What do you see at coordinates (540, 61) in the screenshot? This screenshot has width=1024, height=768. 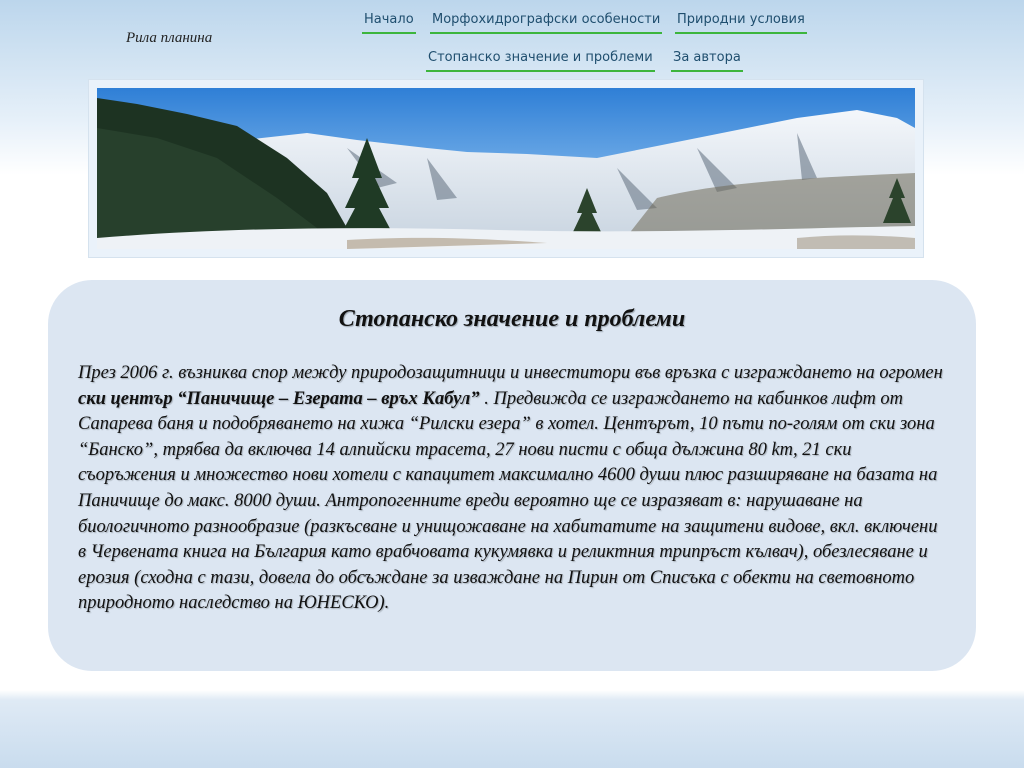 I see `nav-link-economic-significance: Стопанско значение и проблеми` at bounding box center [540, 61].